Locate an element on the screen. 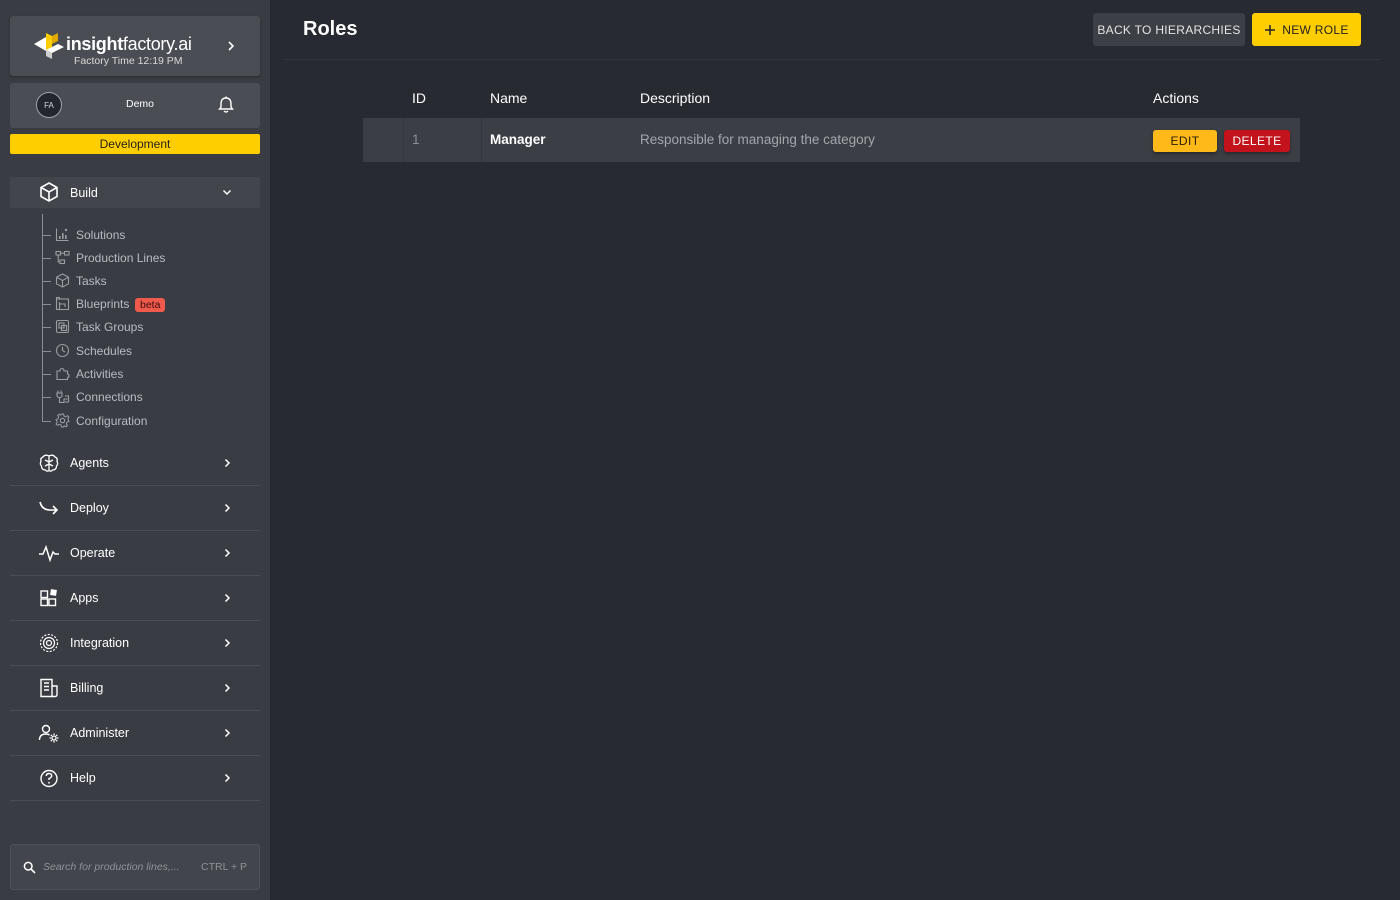 The image size is (1400, 900). user-card: FA Demo is located at coordinates (135, 105).